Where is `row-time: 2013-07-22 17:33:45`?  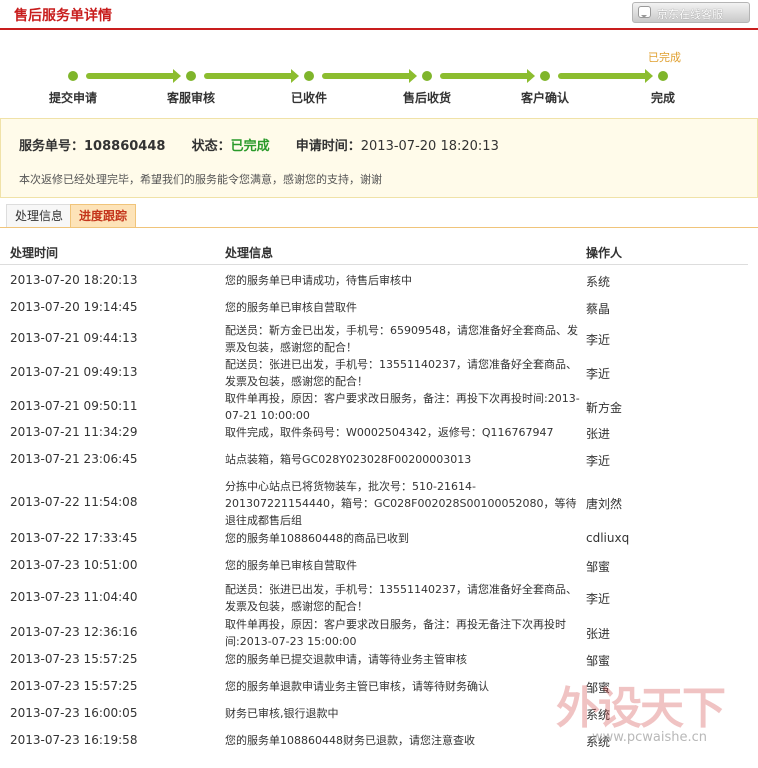
row-time: 2013-07-22 17:33:45 is located at coordinates (74, 538).